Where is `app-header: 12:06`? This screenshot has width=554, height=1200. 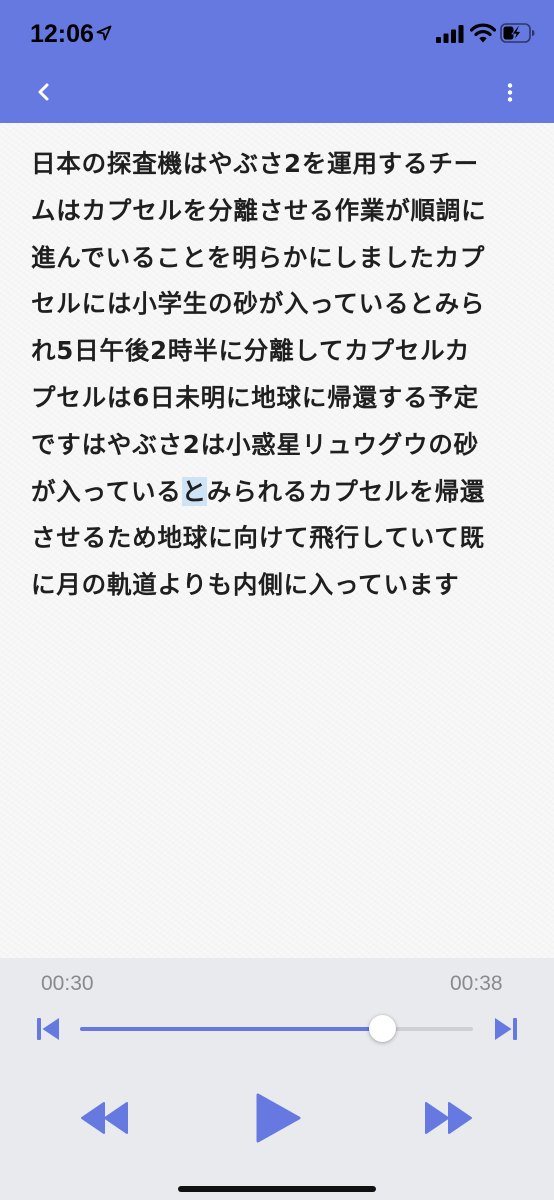 app-header: 12:06 is located at coordinates (277, 61).